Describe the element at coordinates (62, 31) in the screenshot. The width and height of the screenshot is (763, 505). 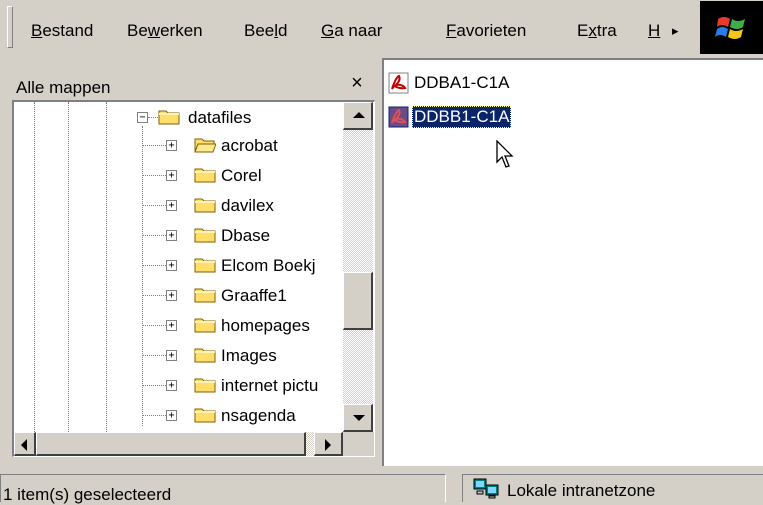
I see `menu-bestand: Bestand` at that location.